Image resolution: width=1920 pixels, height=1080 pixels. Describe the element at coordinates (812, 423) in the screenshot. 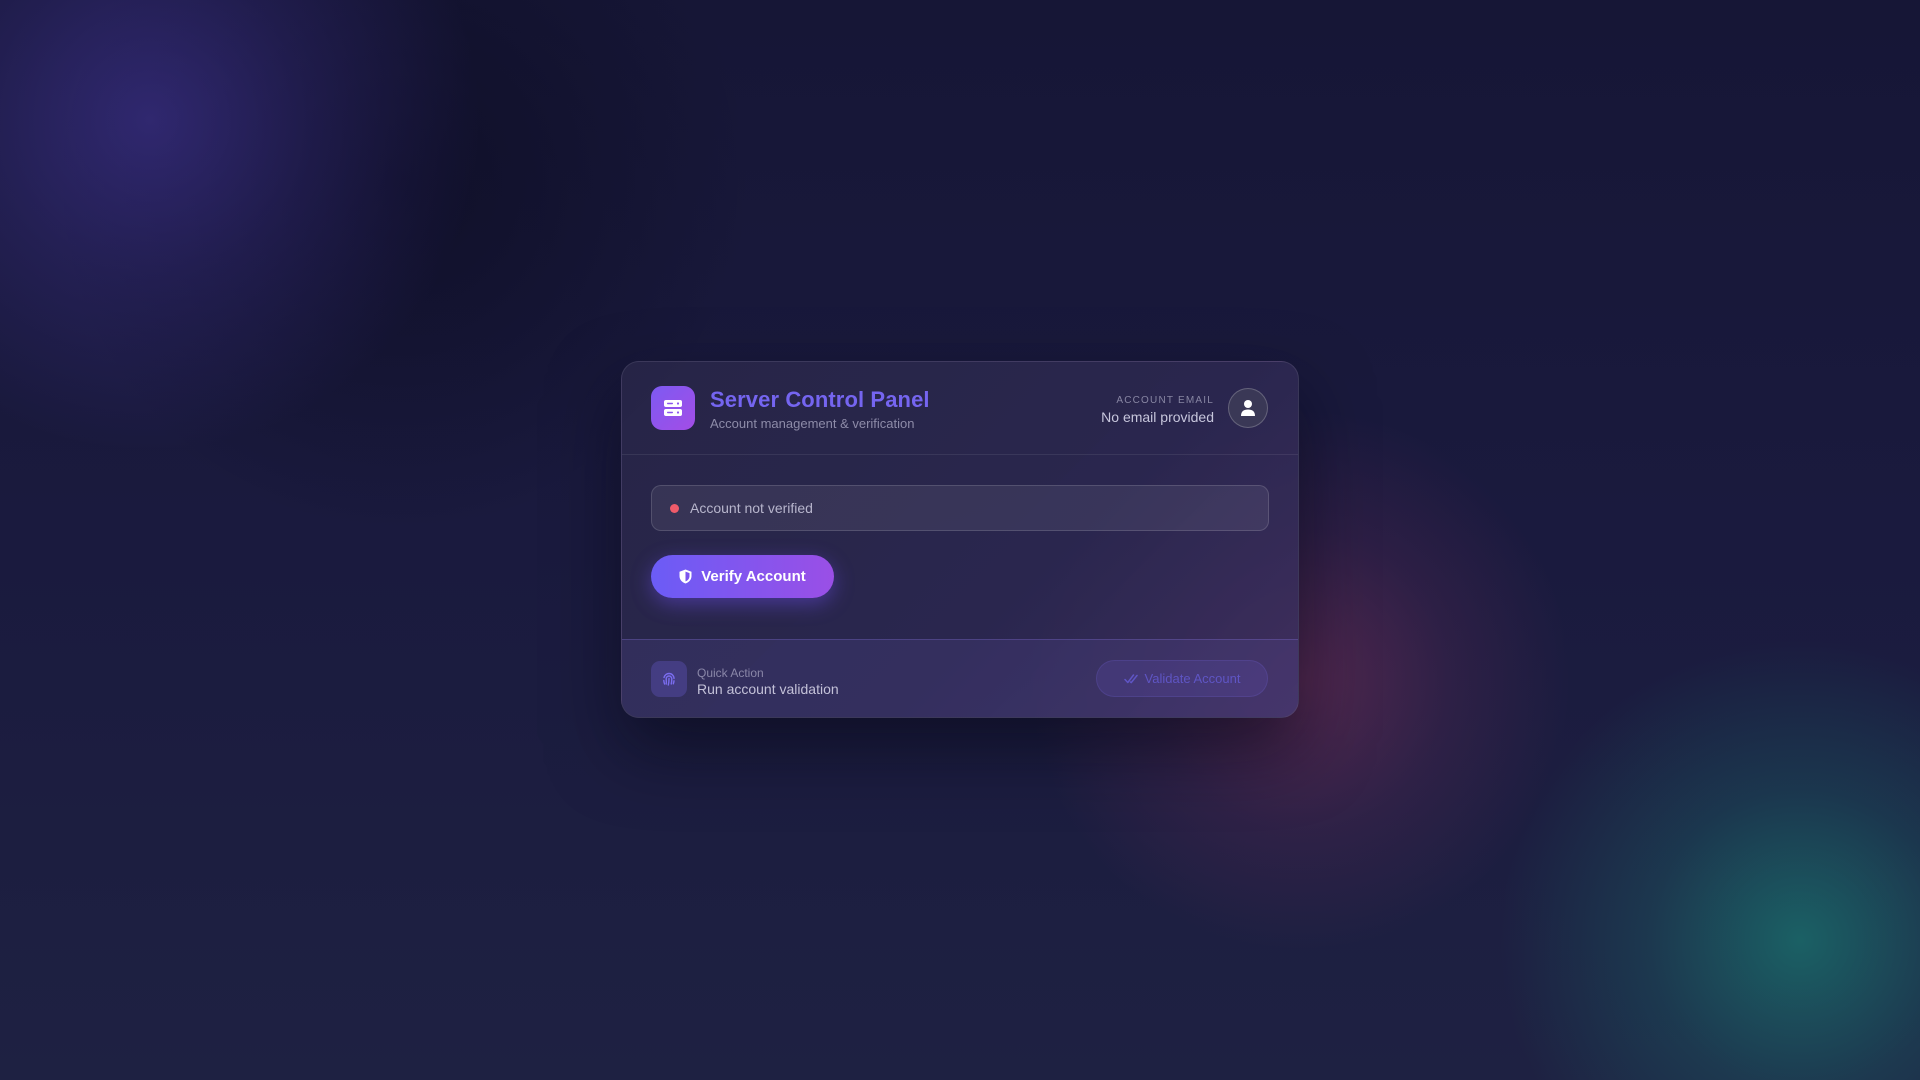

I see `page-subtitle: Account management & verification` at that location.